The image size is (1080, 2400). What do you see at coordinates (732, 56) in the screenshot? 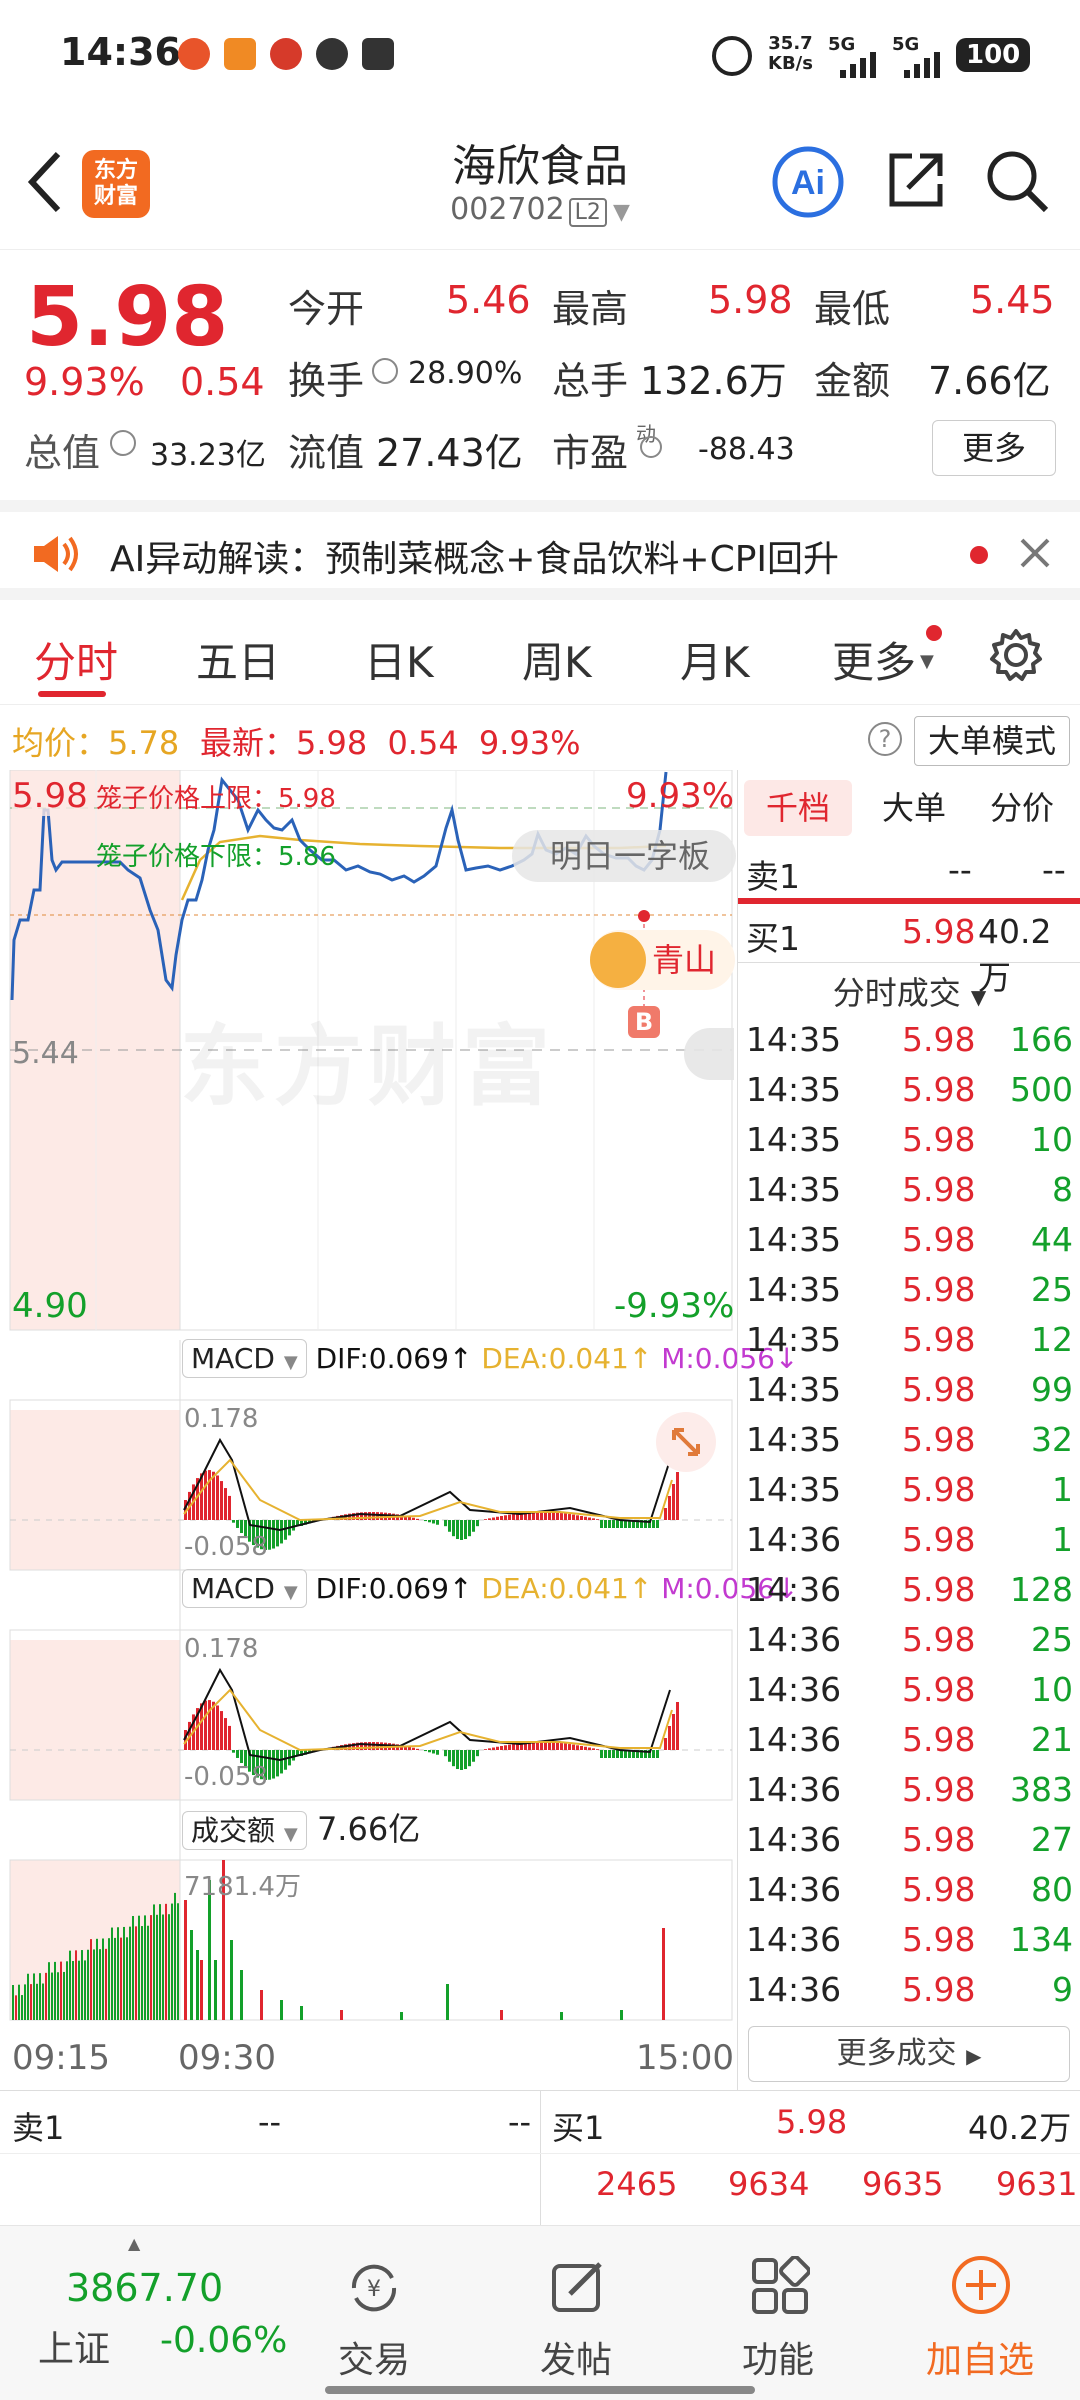
I see `alarm-icon` at bounding box center [732, 56].